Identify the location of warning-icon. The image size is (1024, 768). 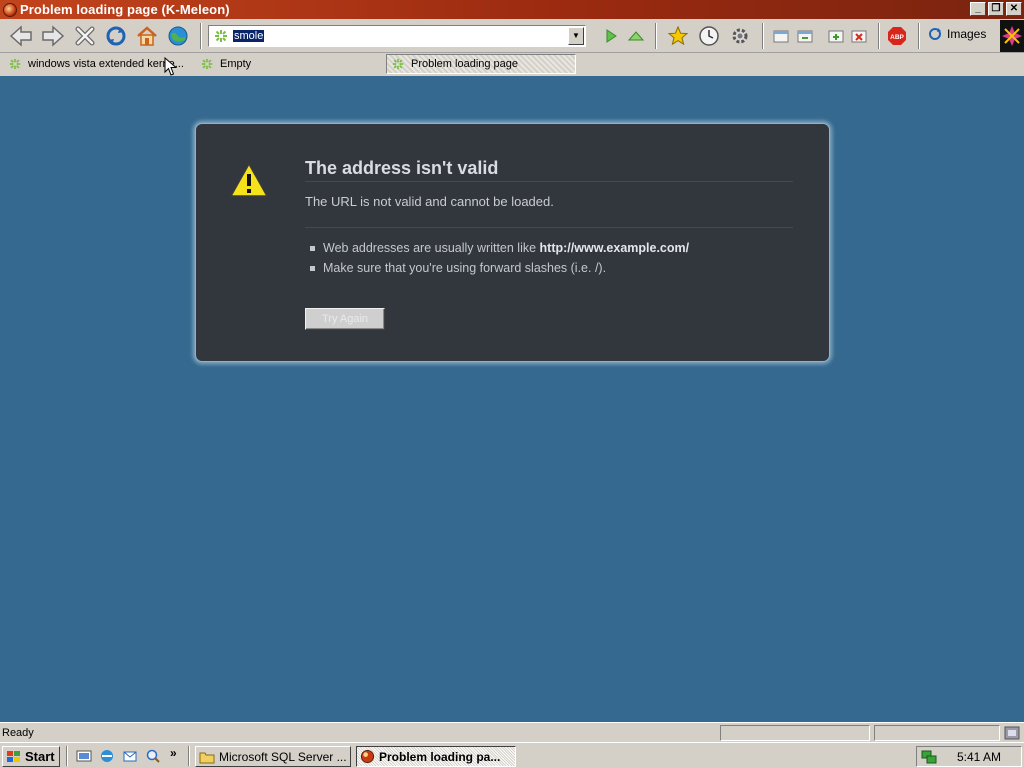
(249, 180).